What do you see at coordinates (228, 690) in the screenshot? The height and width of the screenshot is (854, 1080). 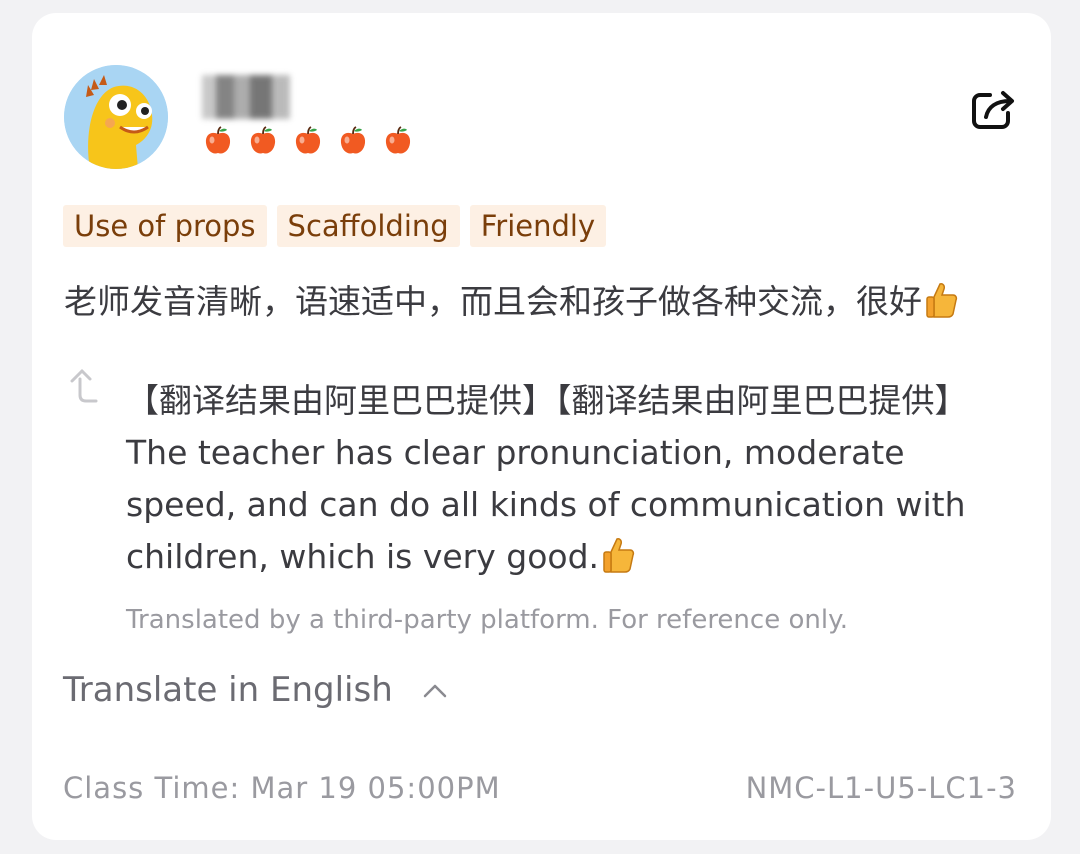 I see `translate-toggle-label: Translate in English` at bounding box center [228, 690].